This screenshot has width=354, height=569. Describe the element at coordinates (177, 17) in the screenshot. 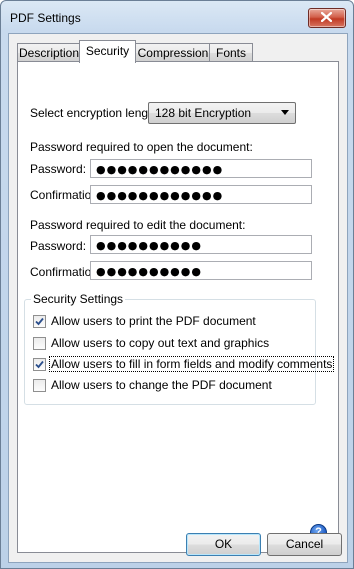

I see `title-bar: PDF Settings` at that location.